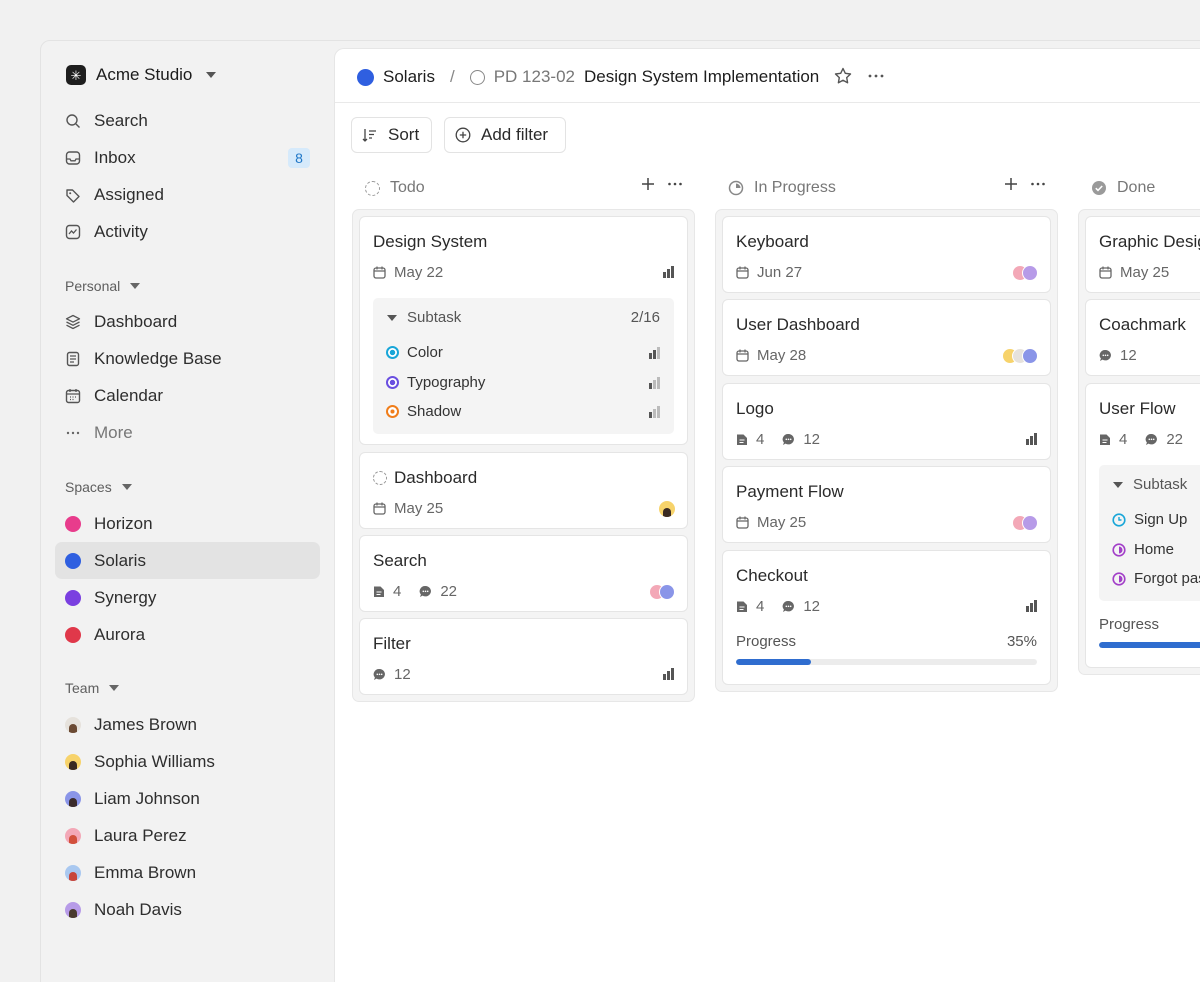  What do you see at coordinates (1149, 533) in the screenshot?
I see `subtask-panel: Subtask Sign Up Home Forgot password` at bounding box center [1149, 533].